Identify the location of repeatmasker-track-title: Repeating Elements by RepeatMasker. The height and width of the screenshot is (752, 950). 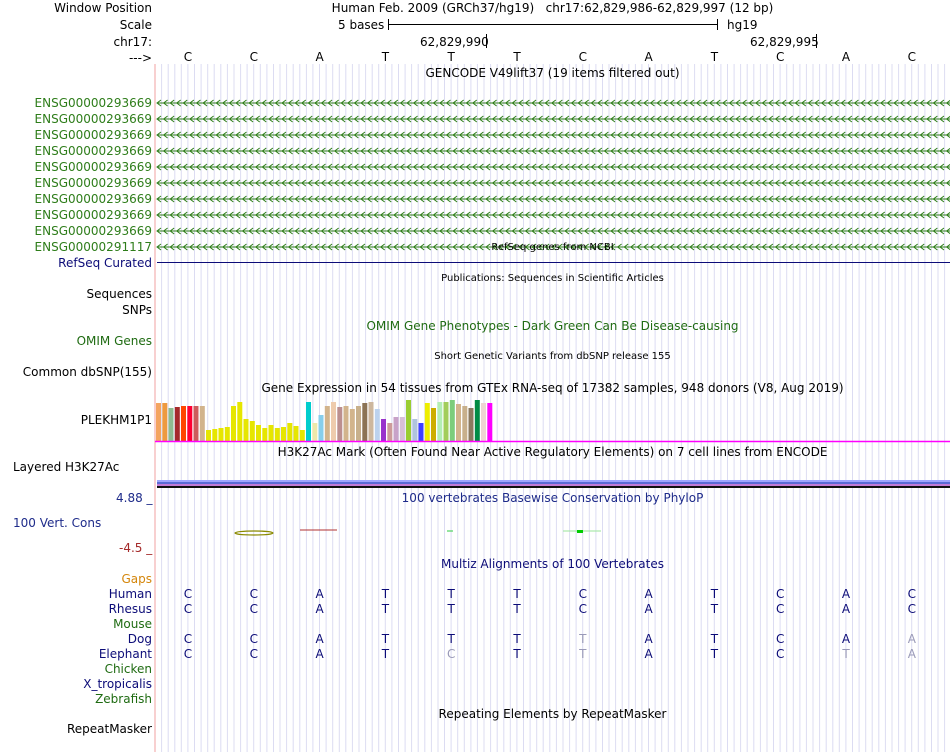
(552, 714).